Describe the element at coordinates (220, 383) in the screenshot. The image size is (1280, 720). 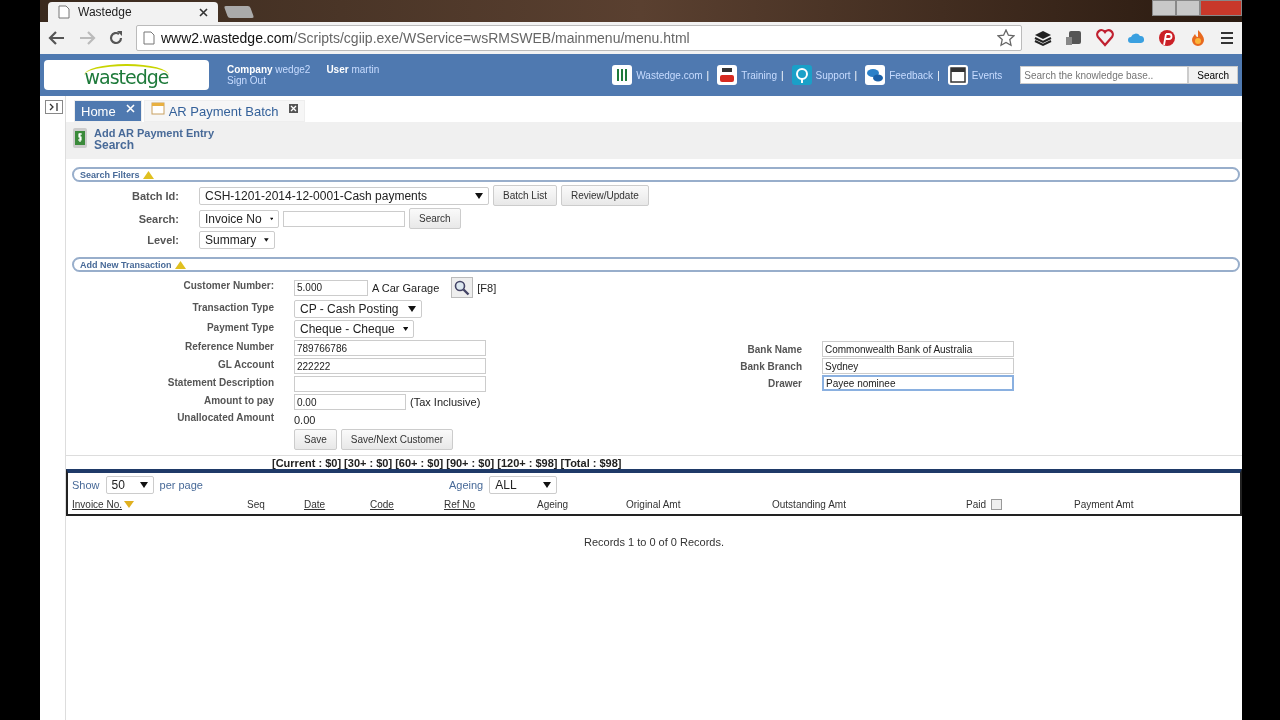
I see `field-label: Statement Description` at that location.